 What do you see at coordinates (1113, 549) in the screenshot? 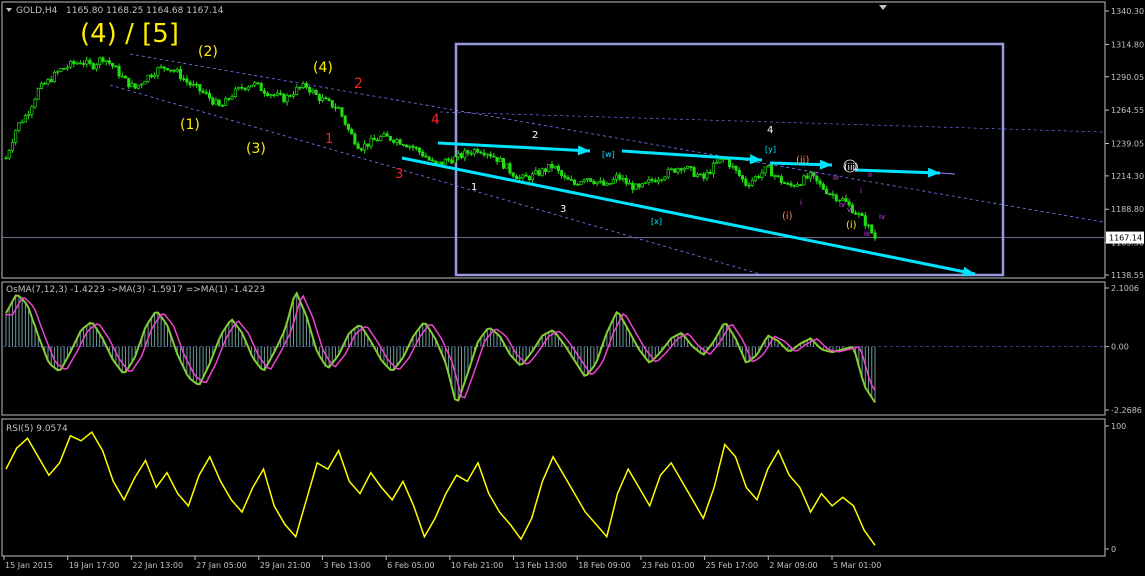
I see `rsi-tick-label: 0` at bounding box center [1113, 549].